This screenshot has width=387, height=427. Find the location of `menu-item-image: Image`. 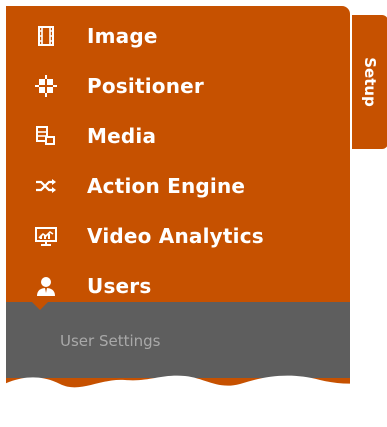

menu-item-image: Image is located at coordinates (178, 36).